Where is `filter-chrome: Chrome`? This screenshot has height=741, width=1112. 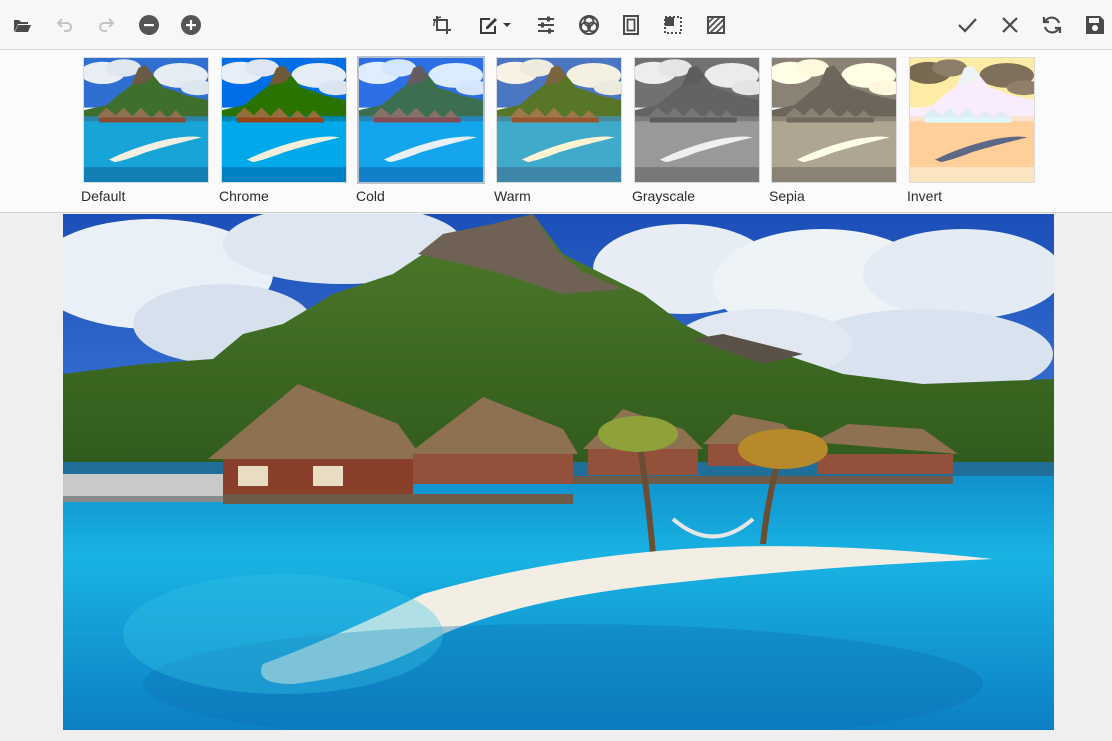
filter-chrome: Chrome is located at coordinates (284, 132).